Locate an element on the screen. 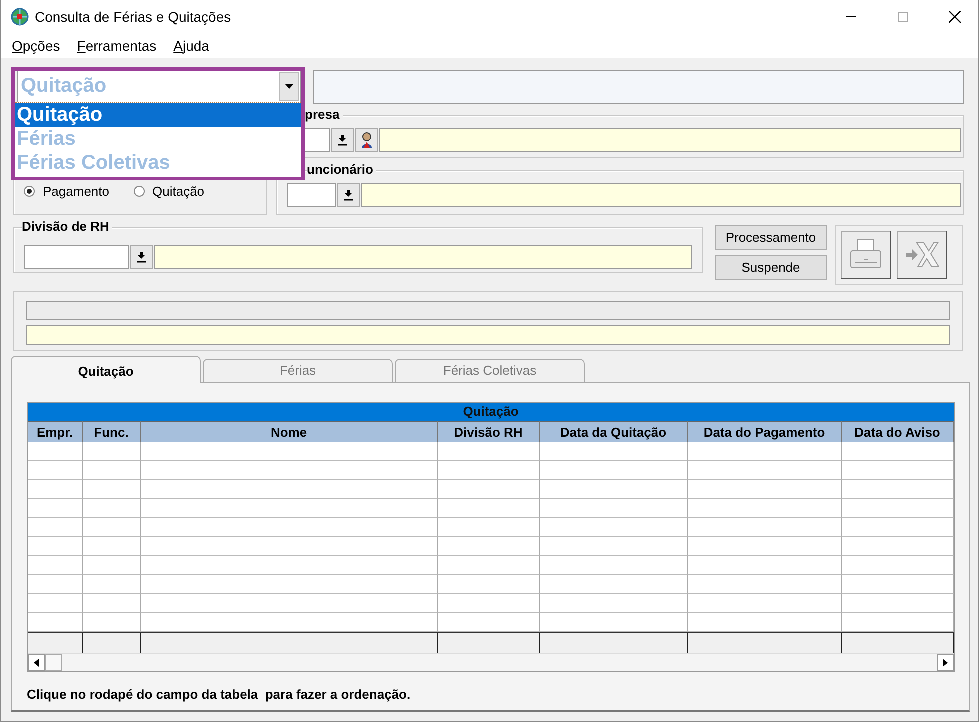  column-header: Func. is located at coordinates (112, 431).